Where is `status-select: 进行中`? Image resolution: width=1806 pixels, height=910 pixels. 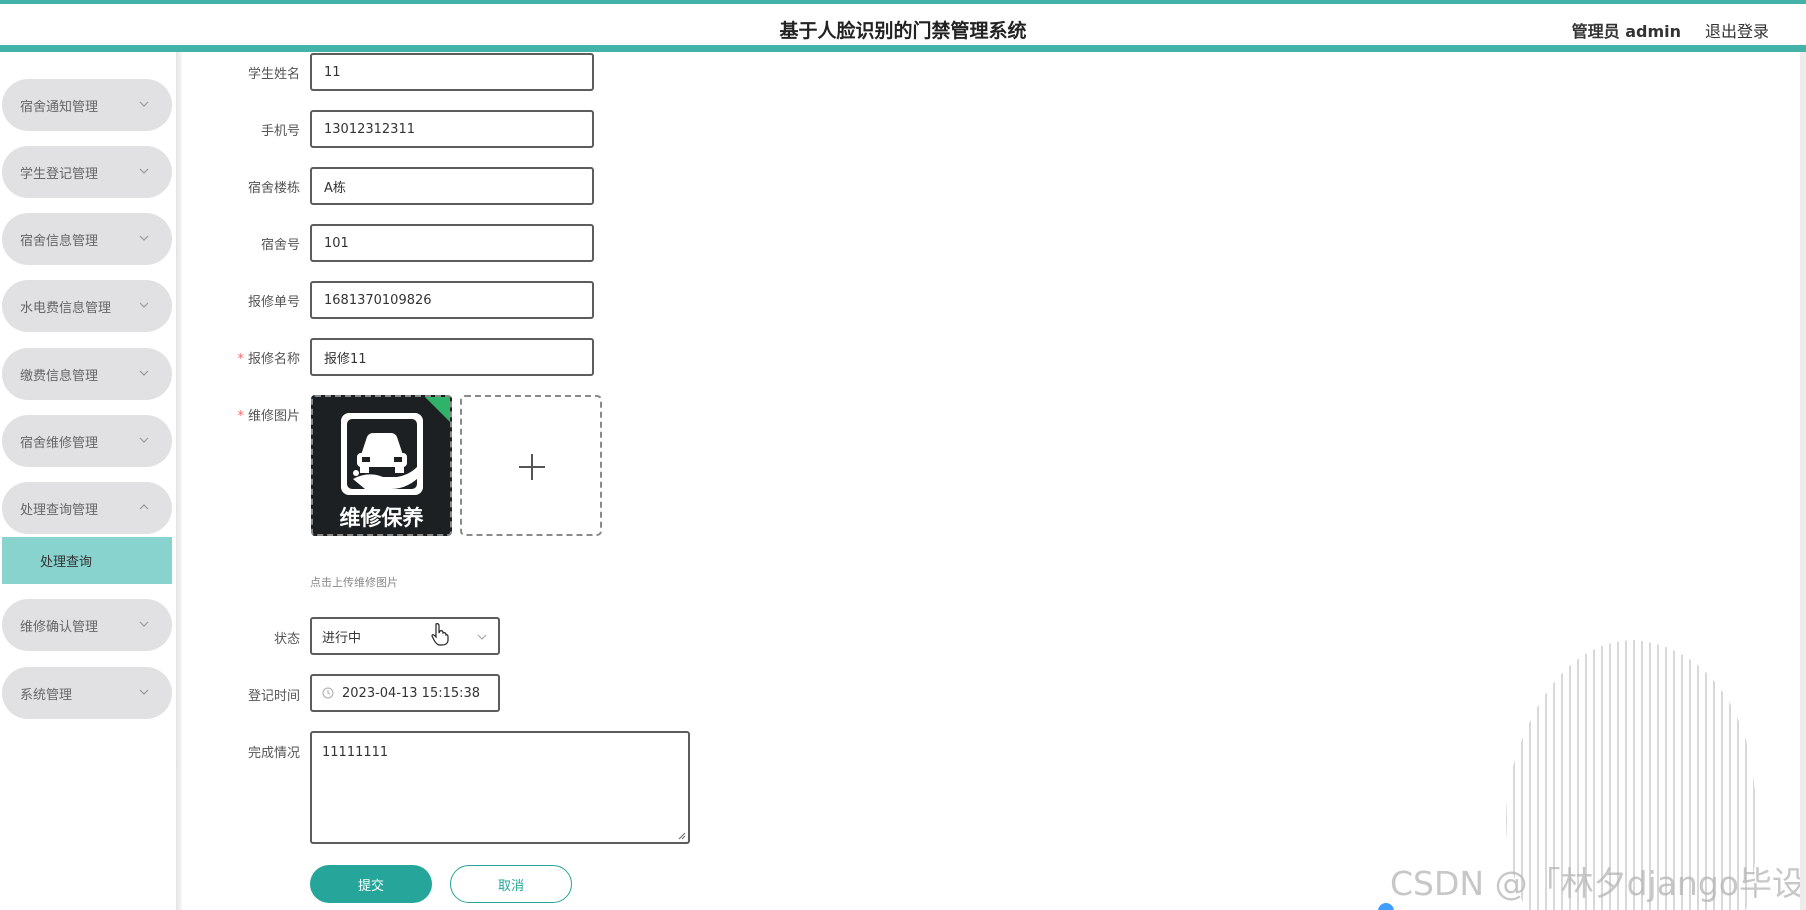 status-select: 进行中 is located at coordinates (405, 636).